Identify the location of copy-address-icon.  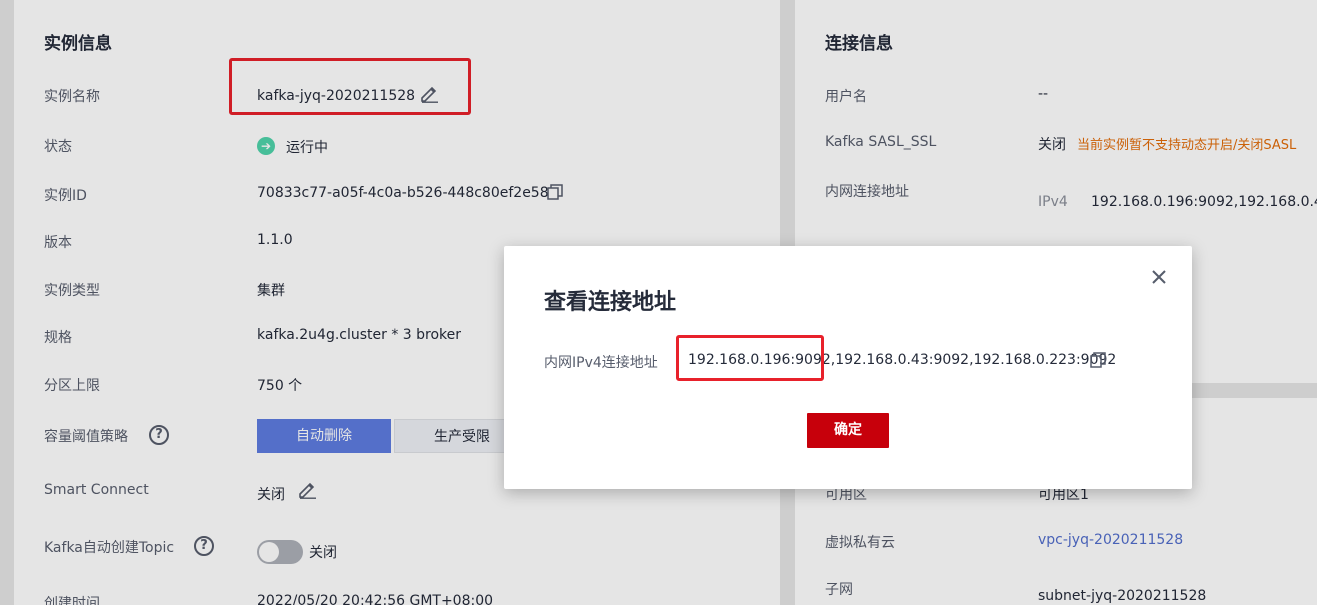
(1098, 360).